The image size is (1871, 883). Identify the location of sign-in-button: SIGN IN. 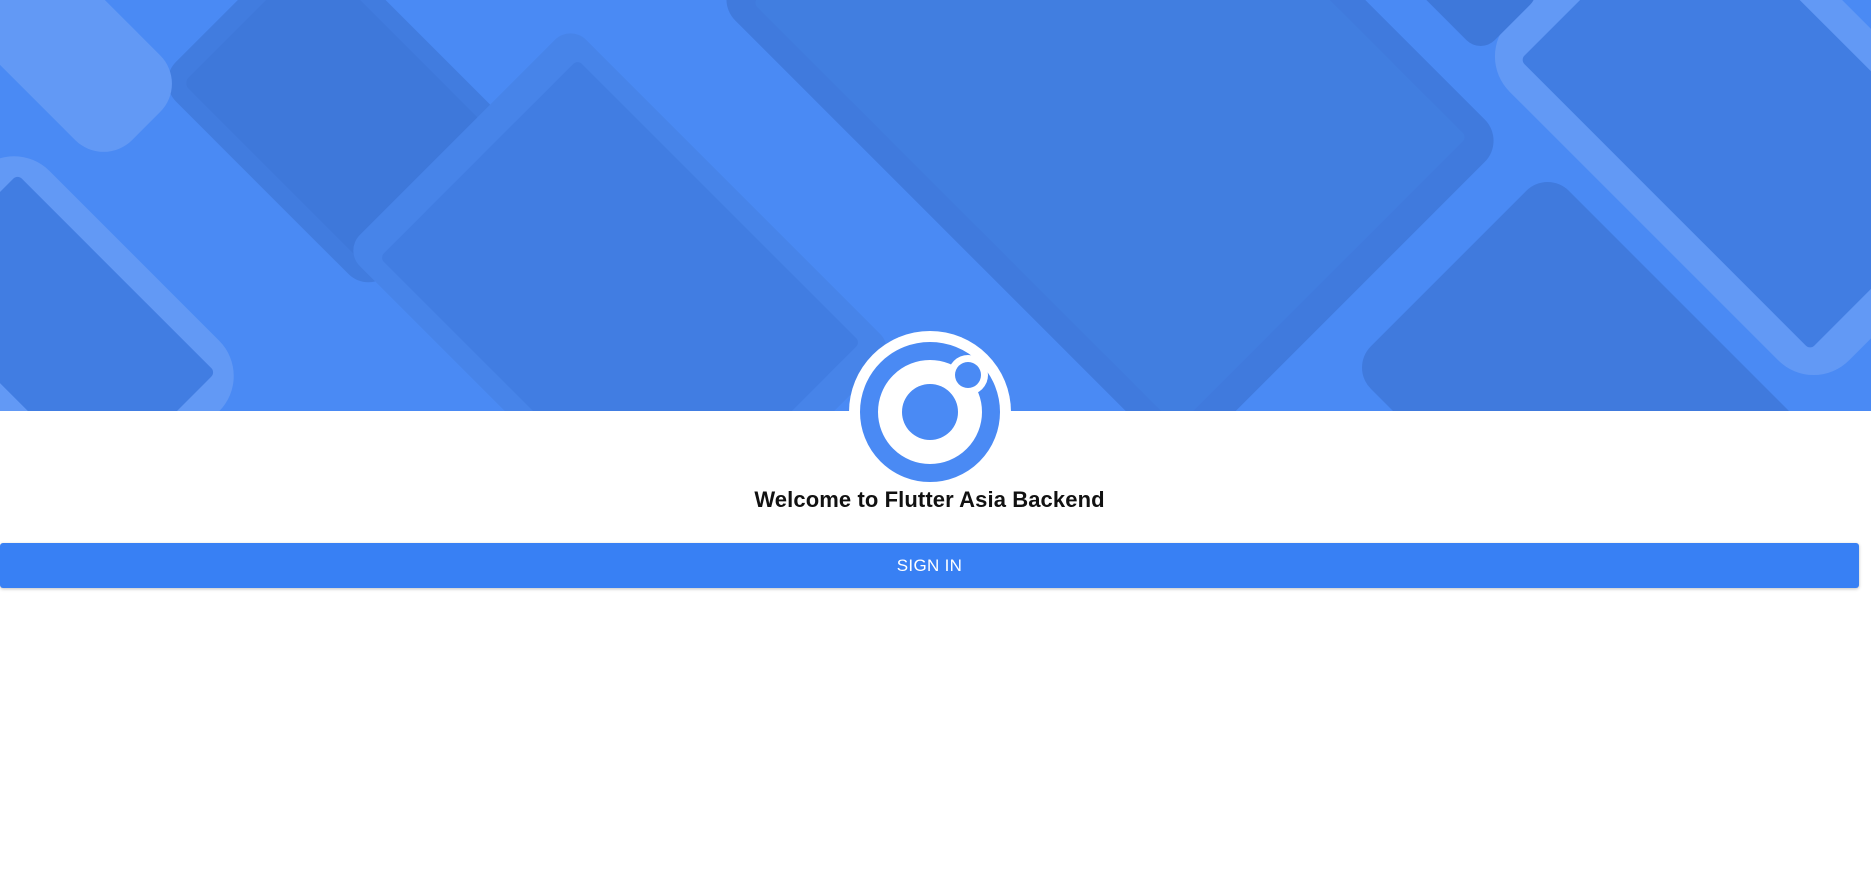
(929, 565).